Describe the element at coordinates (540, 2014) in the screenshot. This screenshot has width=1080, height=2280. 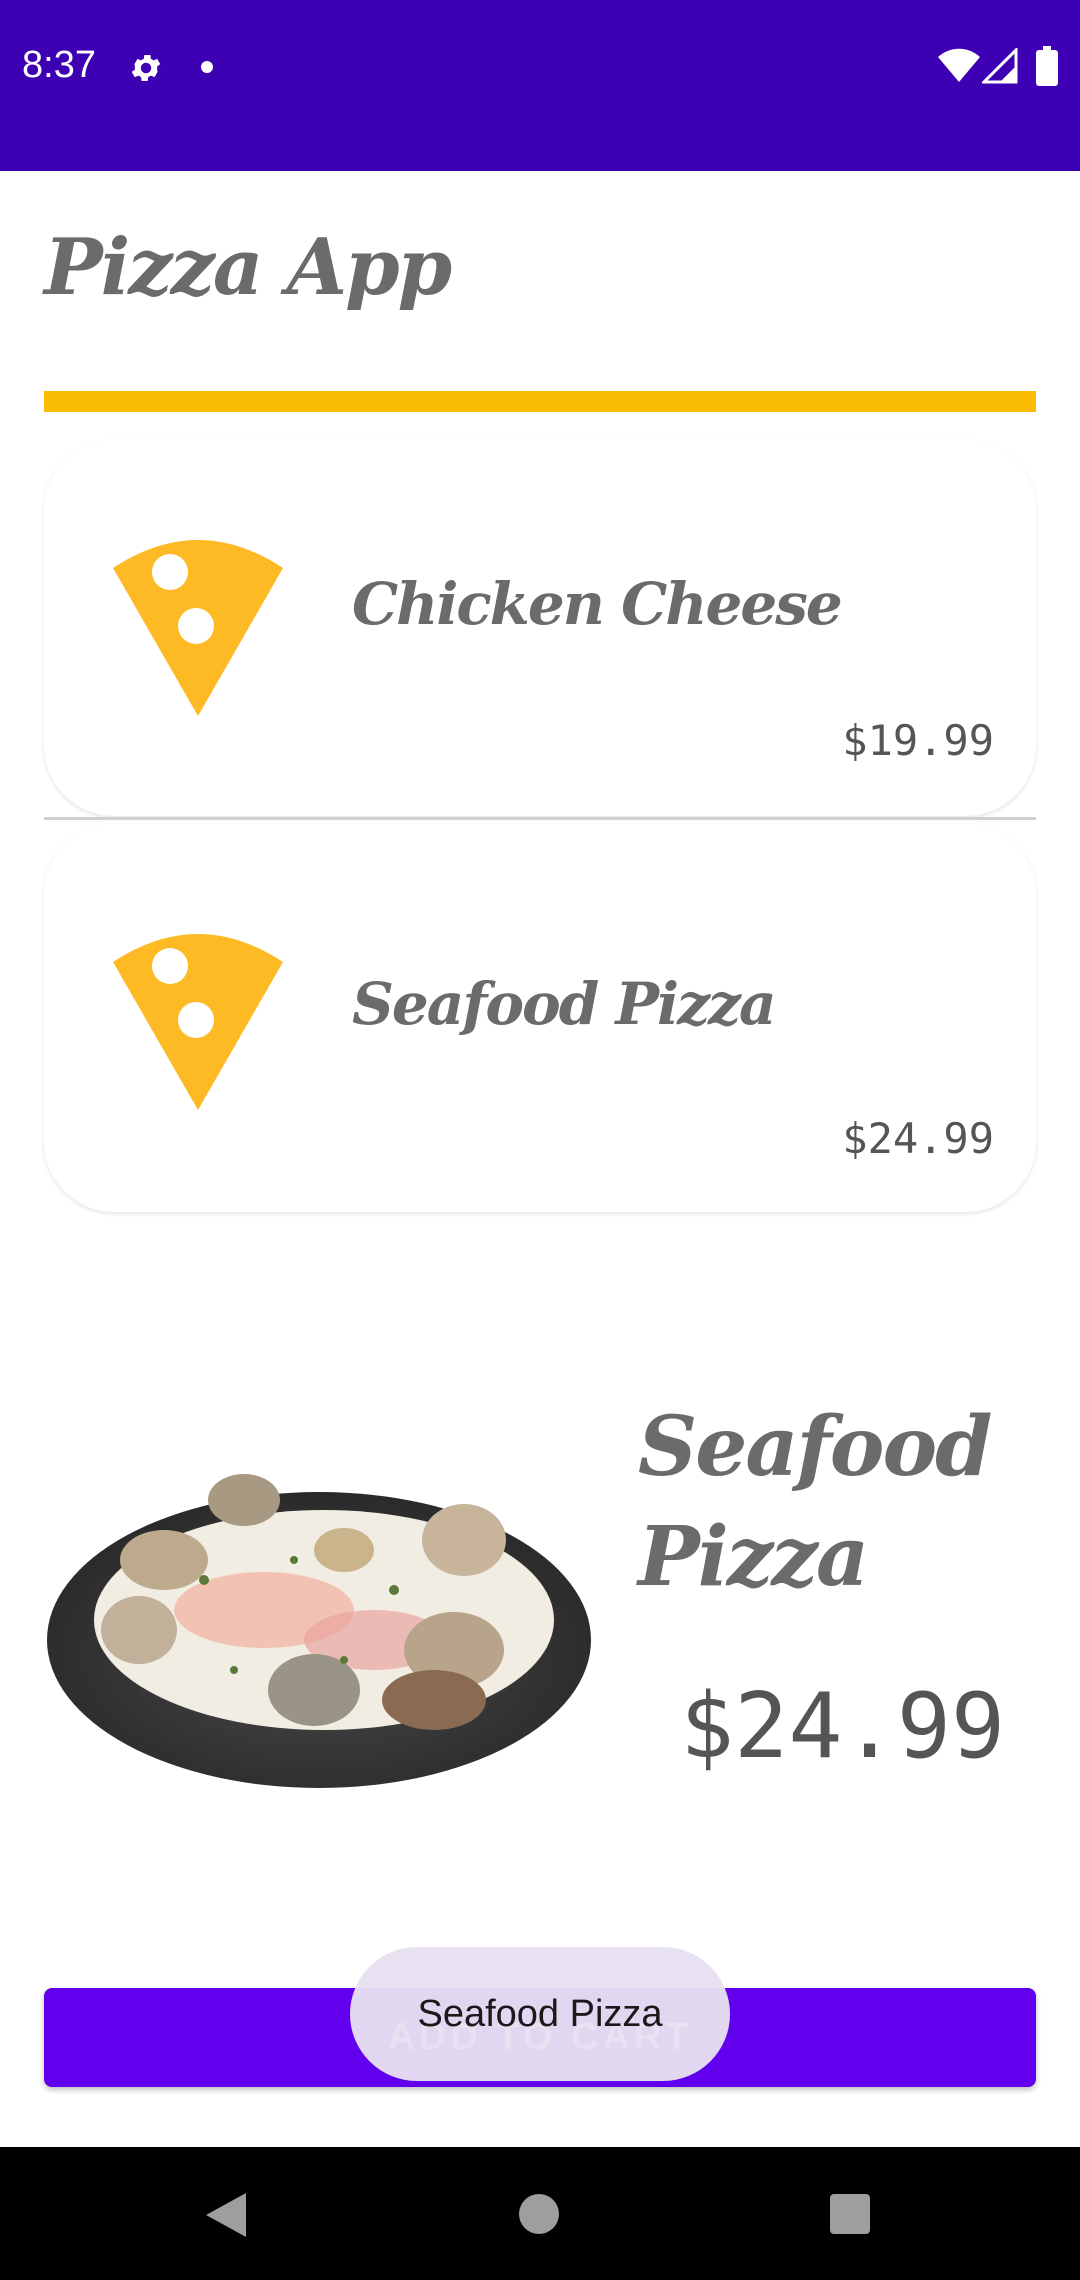
I see `toast-message: Seafood Pizza` at that location.